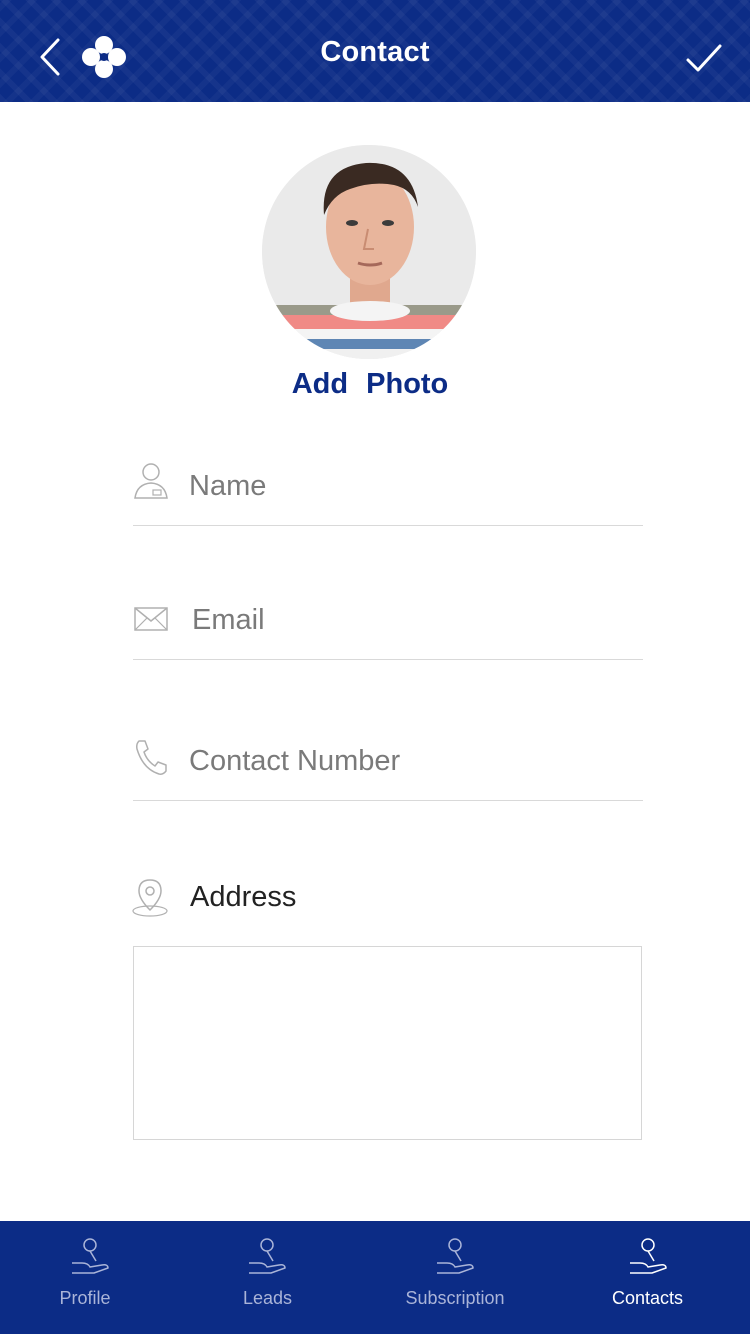 This screenshot has width=750, height=1334. Describe the element at coordinates (85, 1298) in the screenshot. I see `tab-label: Profile` at that location.